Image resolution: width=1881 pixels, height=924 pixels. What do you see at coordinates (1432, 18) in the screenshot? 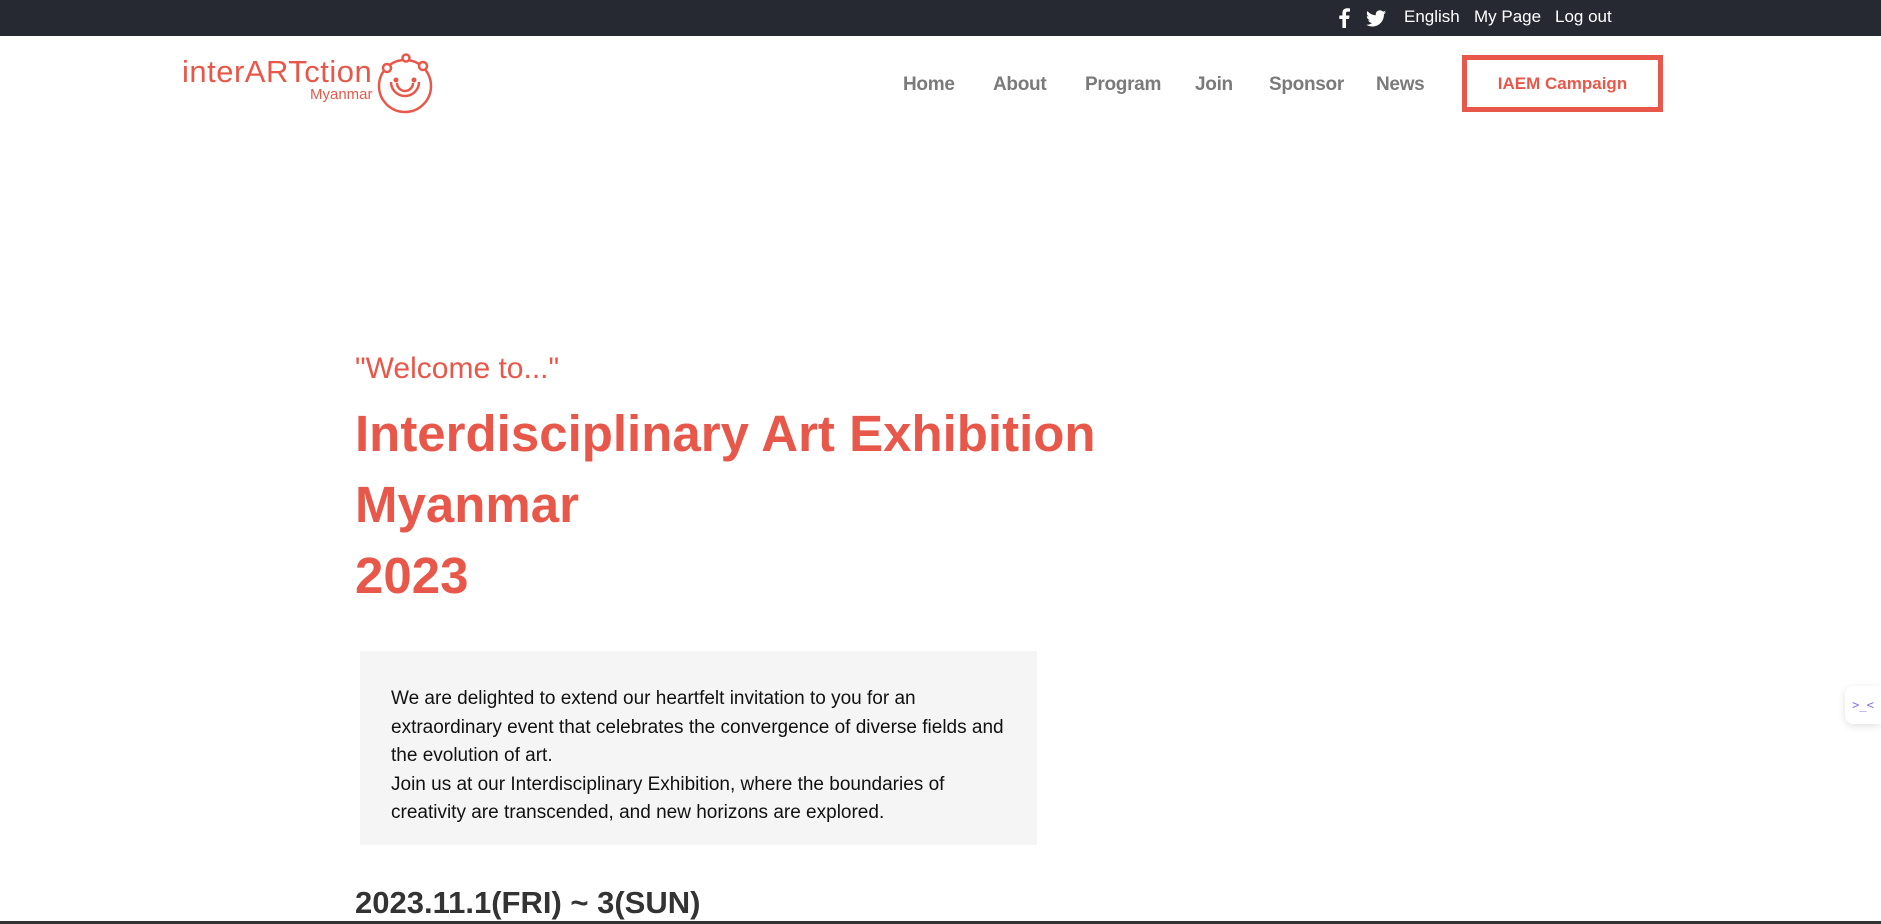
I see `language-link: English` at bounding box center [1432, 18].